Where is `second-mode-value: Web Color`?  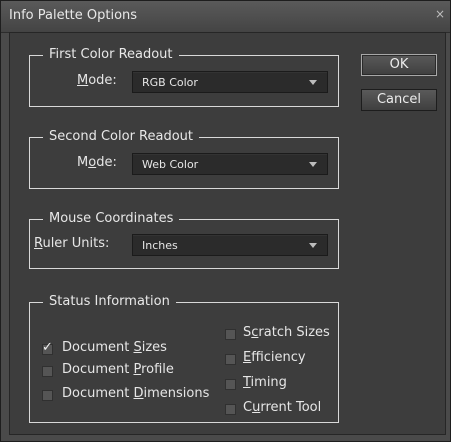 second-mode-value: Web Color is located at coordinates (170, 164).